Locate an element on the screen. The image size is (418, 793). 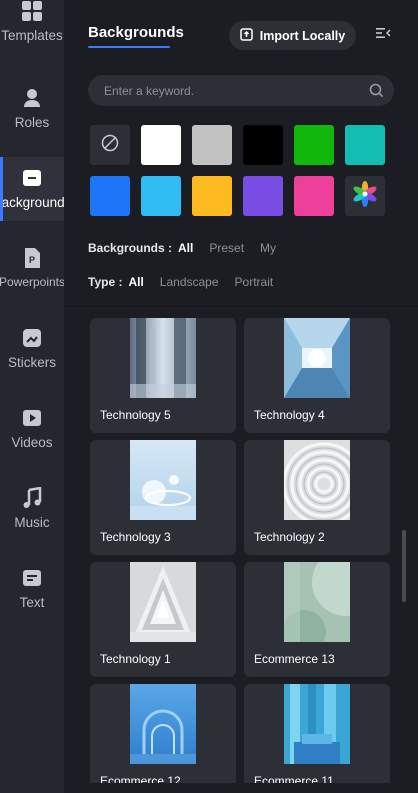
rail-label-stickers: Stickers is located at coordinates (31, 362).